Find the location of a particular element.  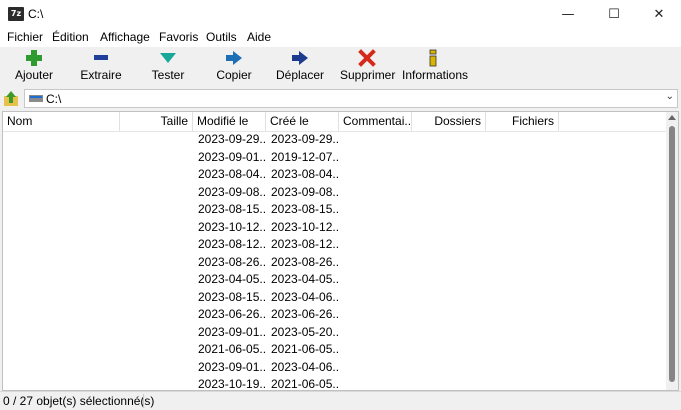

maximize-button: ☐ is located at coordinates (614, 14).